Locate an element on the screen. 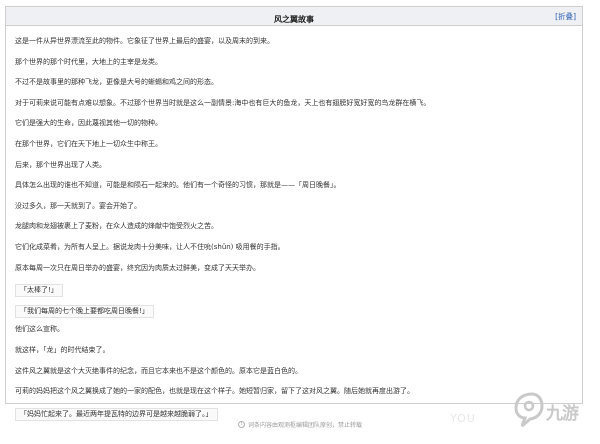 The height and width of the screenshot is (444, 600). story-paragraph: 不过不是故事里的那种飞龙，更像是大号的蜥蜴和鸡之间的形态。 is located at coordinates (116, 82).